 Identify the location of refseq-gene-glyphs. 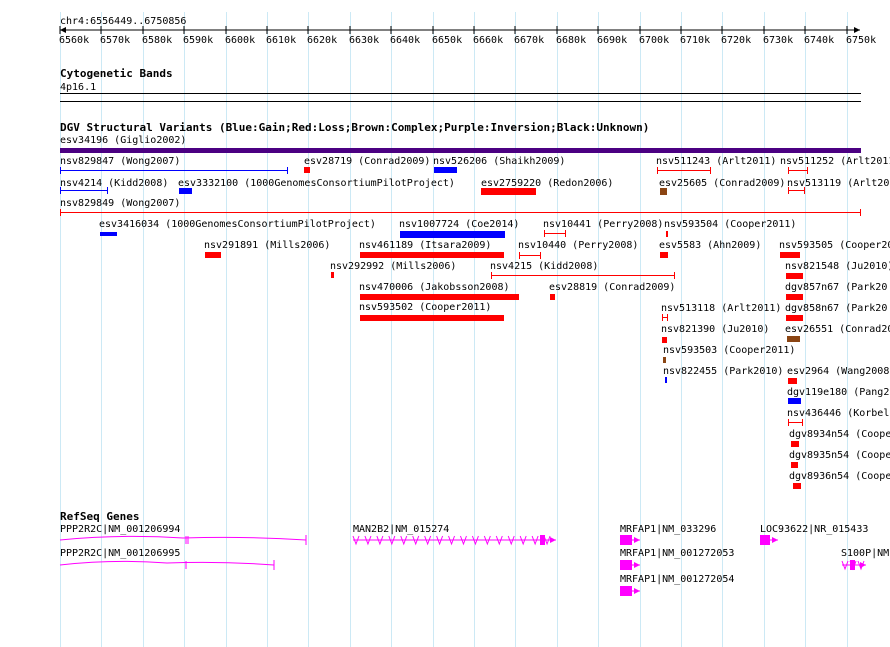
(462, 565).